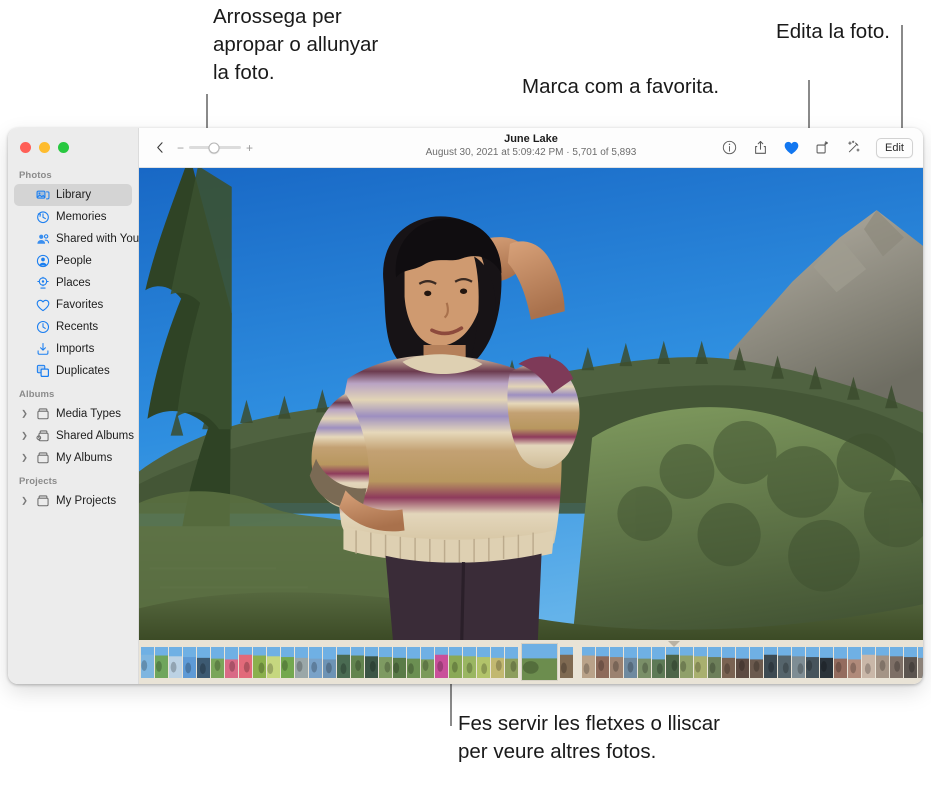 The image size is (931, 785). I want to click on sidebar-item-memories: Memories, so click(73, 217).